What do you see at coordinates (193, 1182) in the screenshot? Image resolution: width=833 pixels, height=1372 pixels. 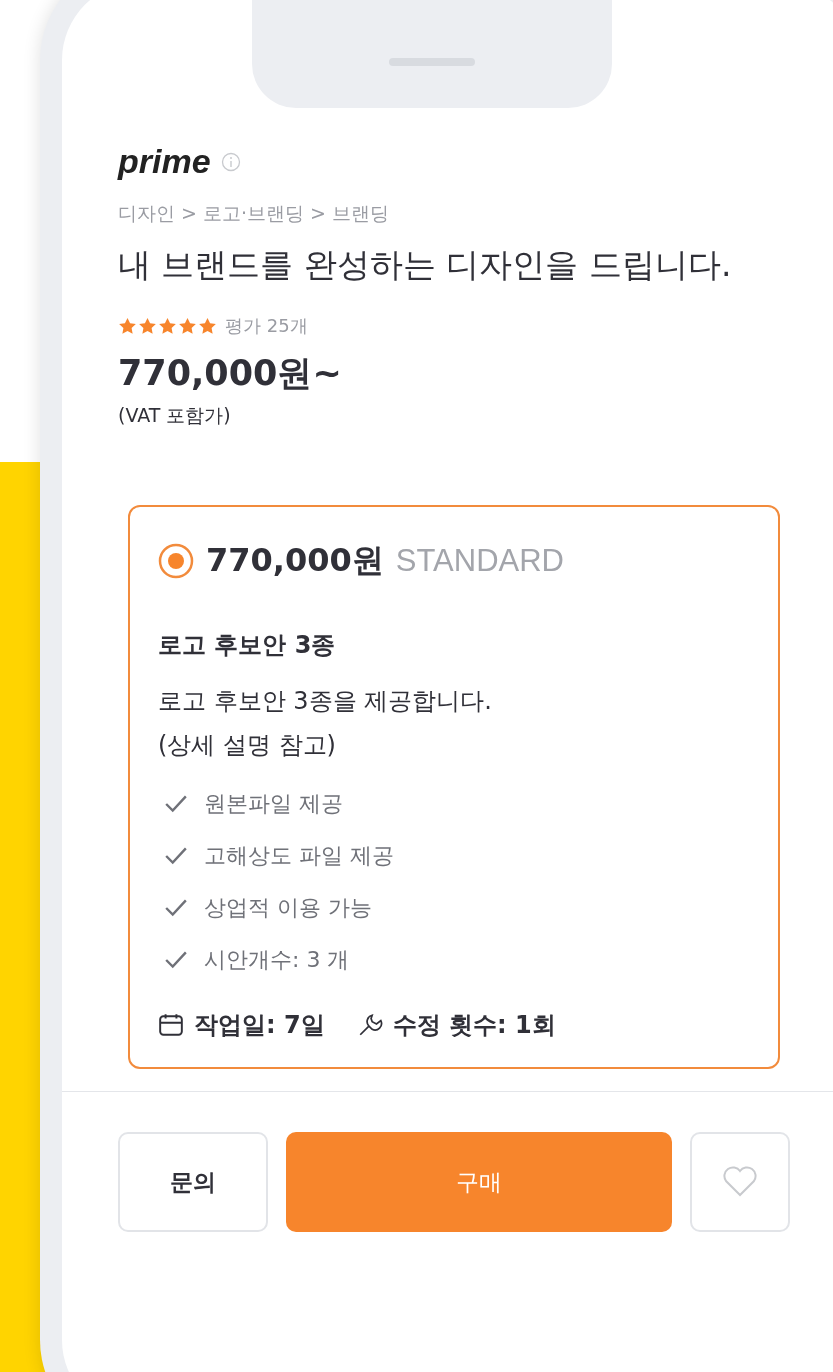 I see `inquiry-button: 문의` at bounding box center [193, 1182].